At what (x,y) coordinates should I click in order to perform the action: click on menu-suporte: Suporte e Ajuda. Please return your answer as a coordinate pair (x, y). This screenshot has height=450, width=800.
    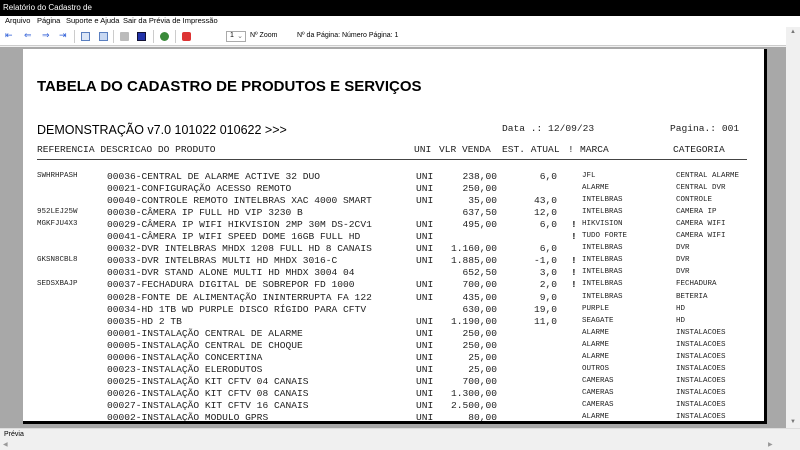
    Looking at the image, I should click on (92, 20).